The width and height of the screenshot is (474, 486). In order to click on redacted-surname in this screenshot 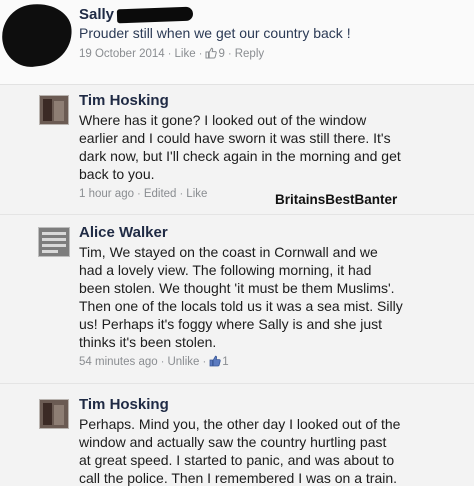, I will do `click(155, 15)`.